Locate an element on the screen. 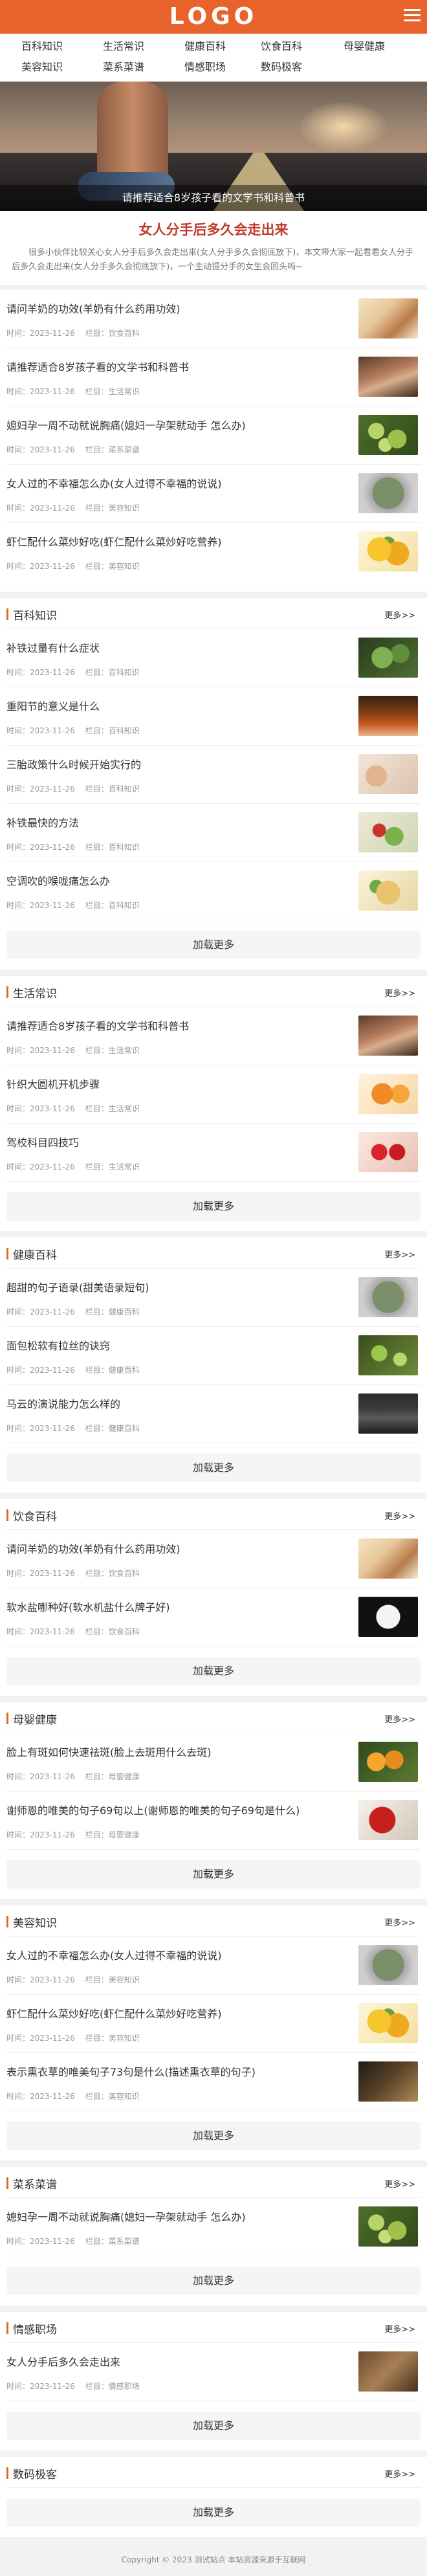 Image resolution: width=427 pixels, height=2576 pixels. article-title: 补铁最快的方法 is located at coordinates (174, 822).